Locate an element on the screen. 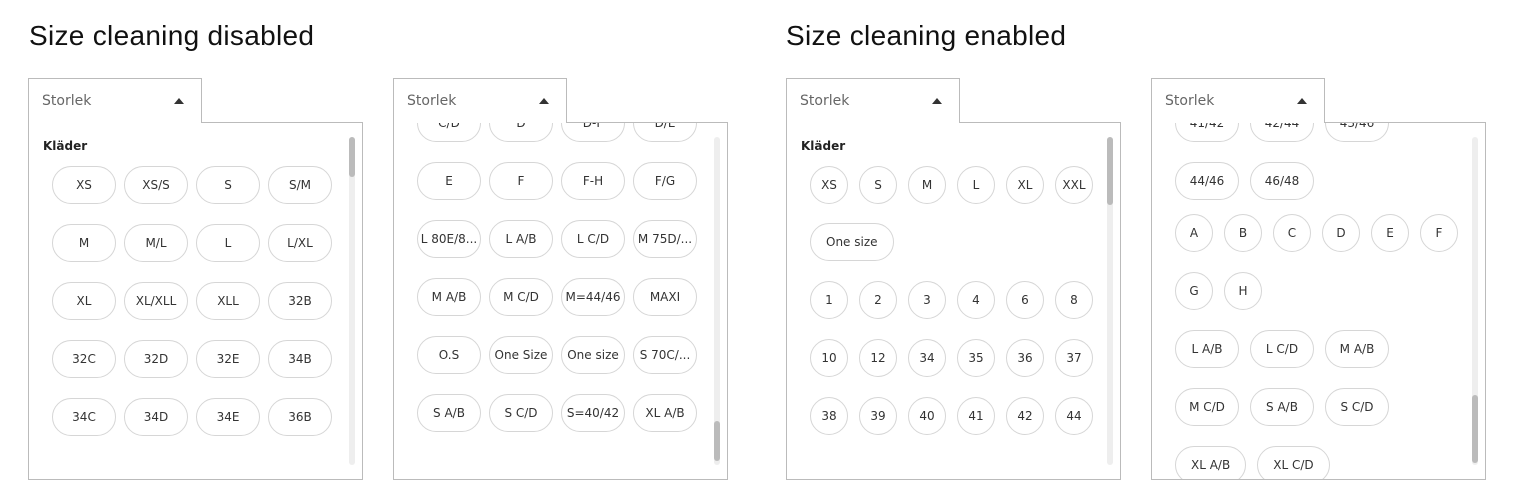 The image size is (1514, 500). size-chip: XXL is located at coordinates (1074, 185).